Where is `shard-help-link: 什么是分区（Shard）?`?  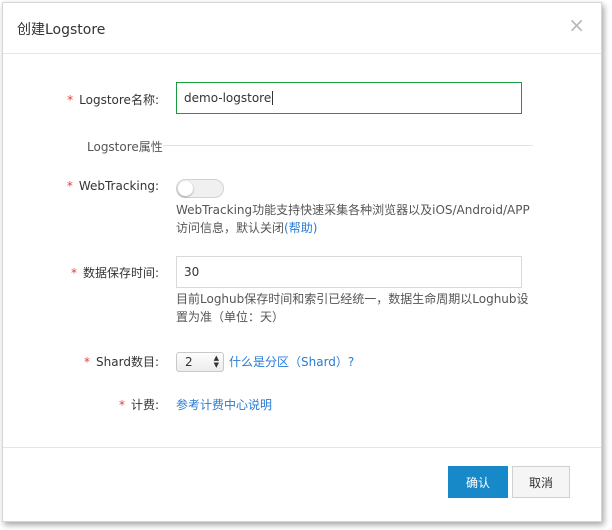
shard-help-link: 什么是分区（Shard）? is located at coordinates (291, 361).